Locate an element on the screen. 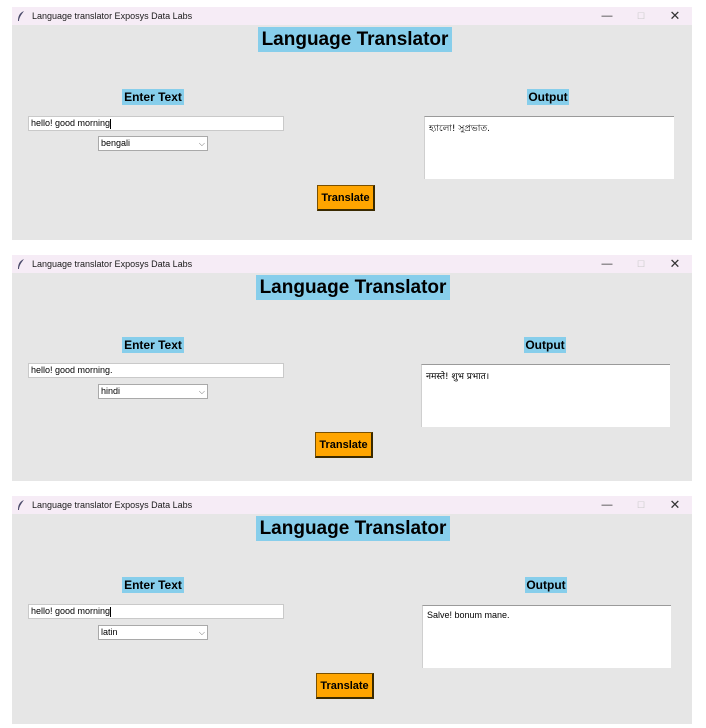  language-select: latin ⌵ is located at coordinates (153, 632).